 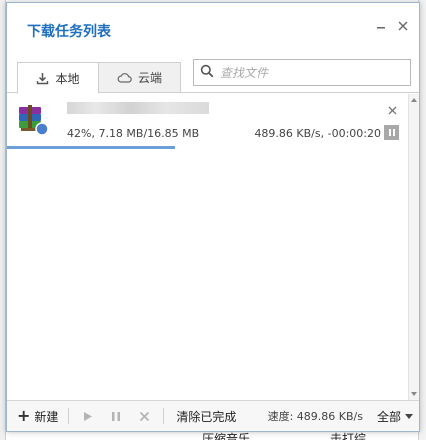 What do you see at coordinates (67, 78) in the screenshot?
I see `tab-label: 本地` at bounding box center [67, 78].